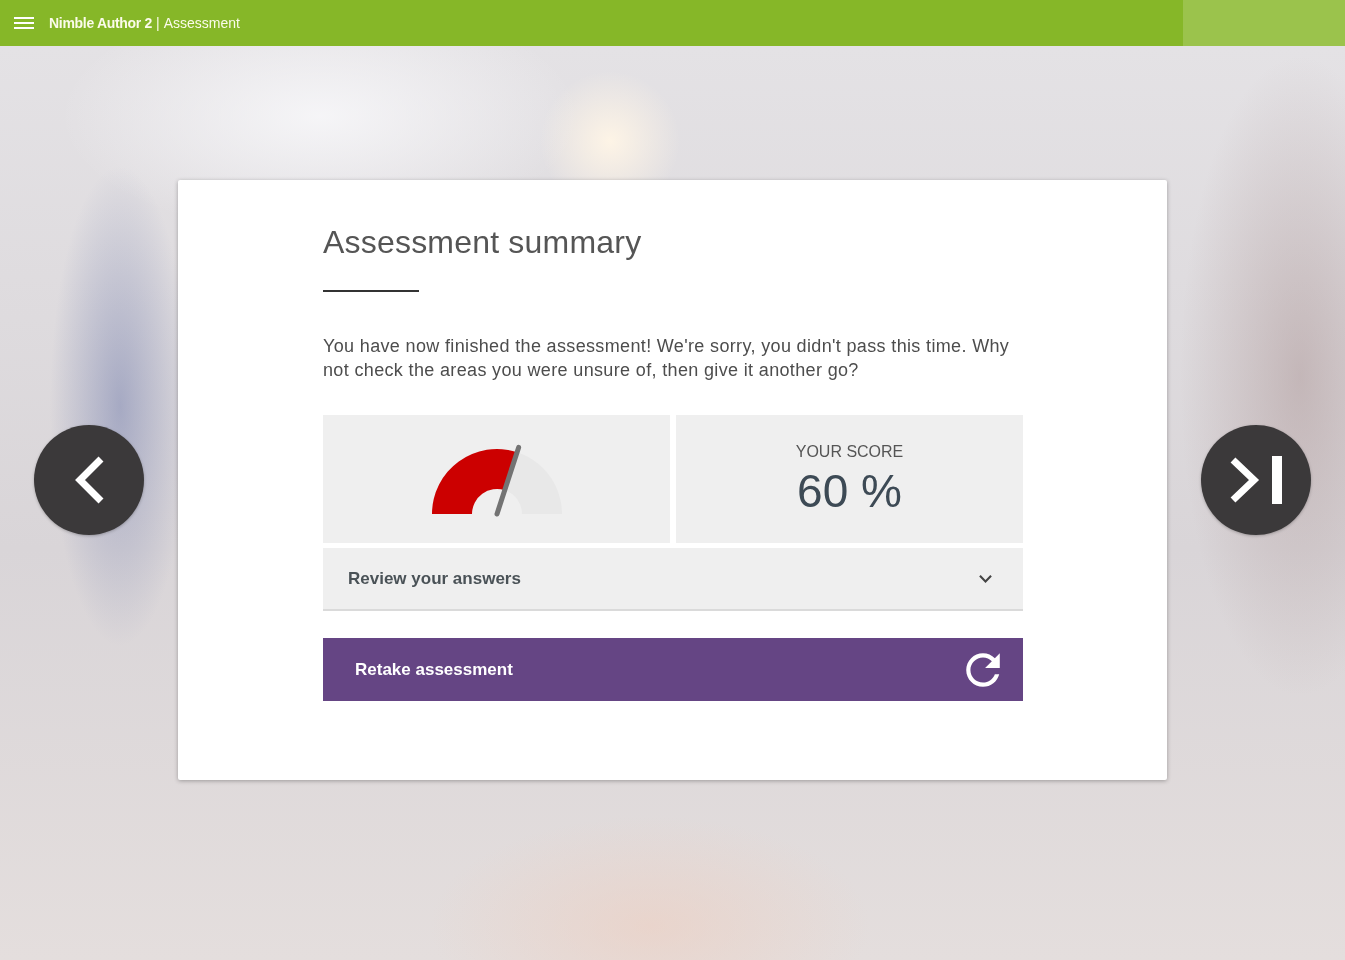 The height and width of the screenshot is (960, 1345). I want to click on menu-icon, so click(24, 23).